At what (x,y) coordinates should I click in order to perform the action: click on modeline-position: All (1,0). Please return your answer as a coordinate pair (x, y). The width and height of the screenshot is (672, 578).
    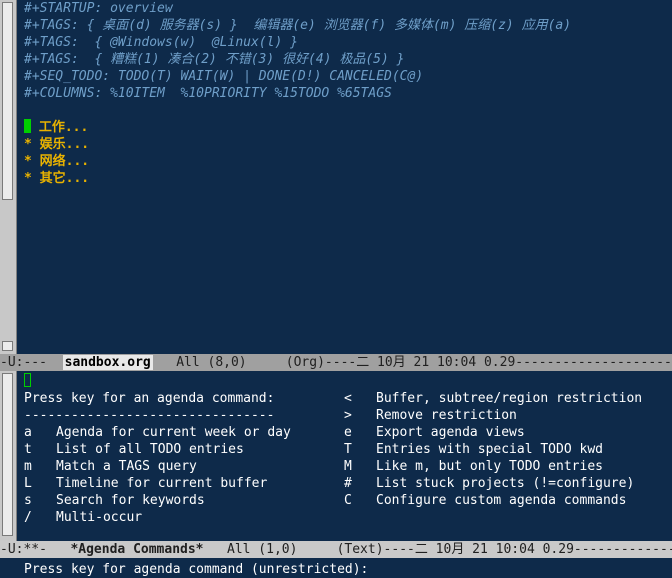
    Looking at the image, I should click on (270, 549).